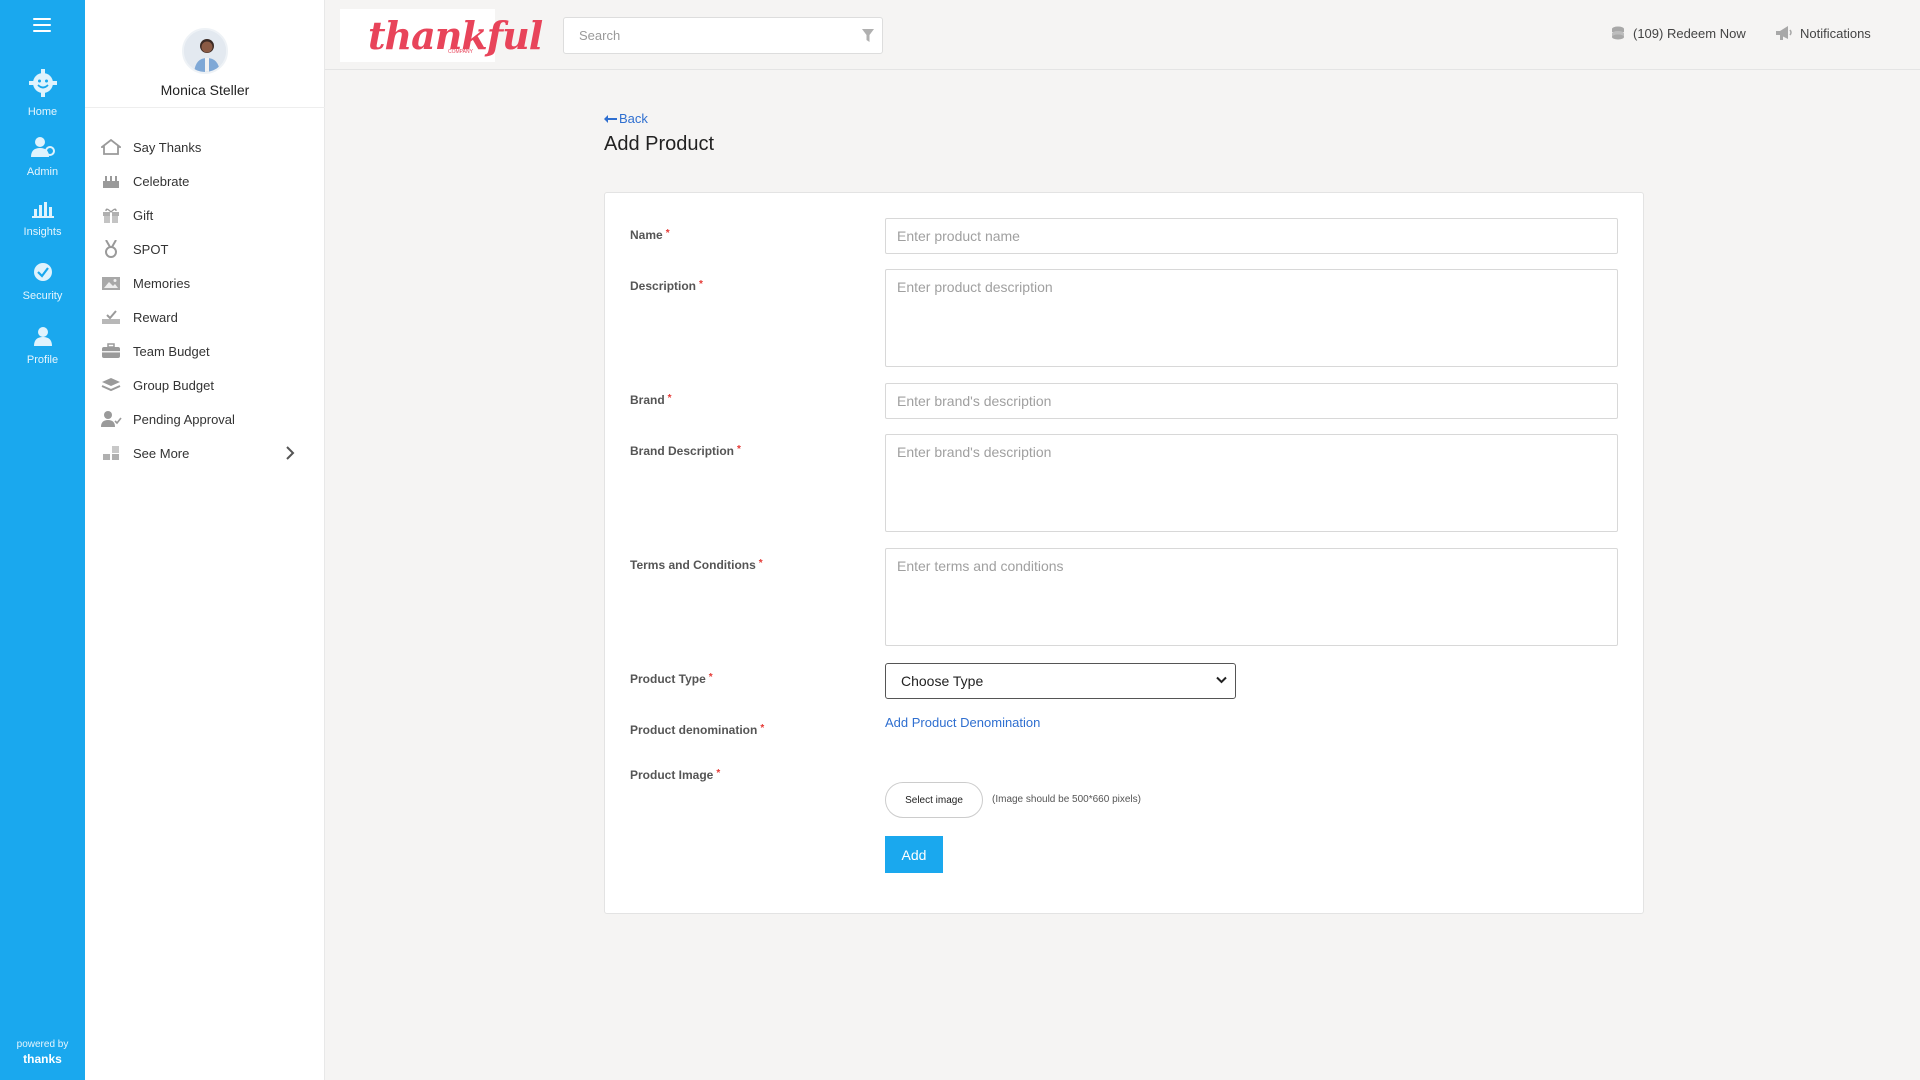 Image resolution: width=1920 pixels, height=1080 pixels. What do you see at coordinates (1221, 680) in the screenshot?
I see `chevron-down-icon` at bounding box center [1221, 680].